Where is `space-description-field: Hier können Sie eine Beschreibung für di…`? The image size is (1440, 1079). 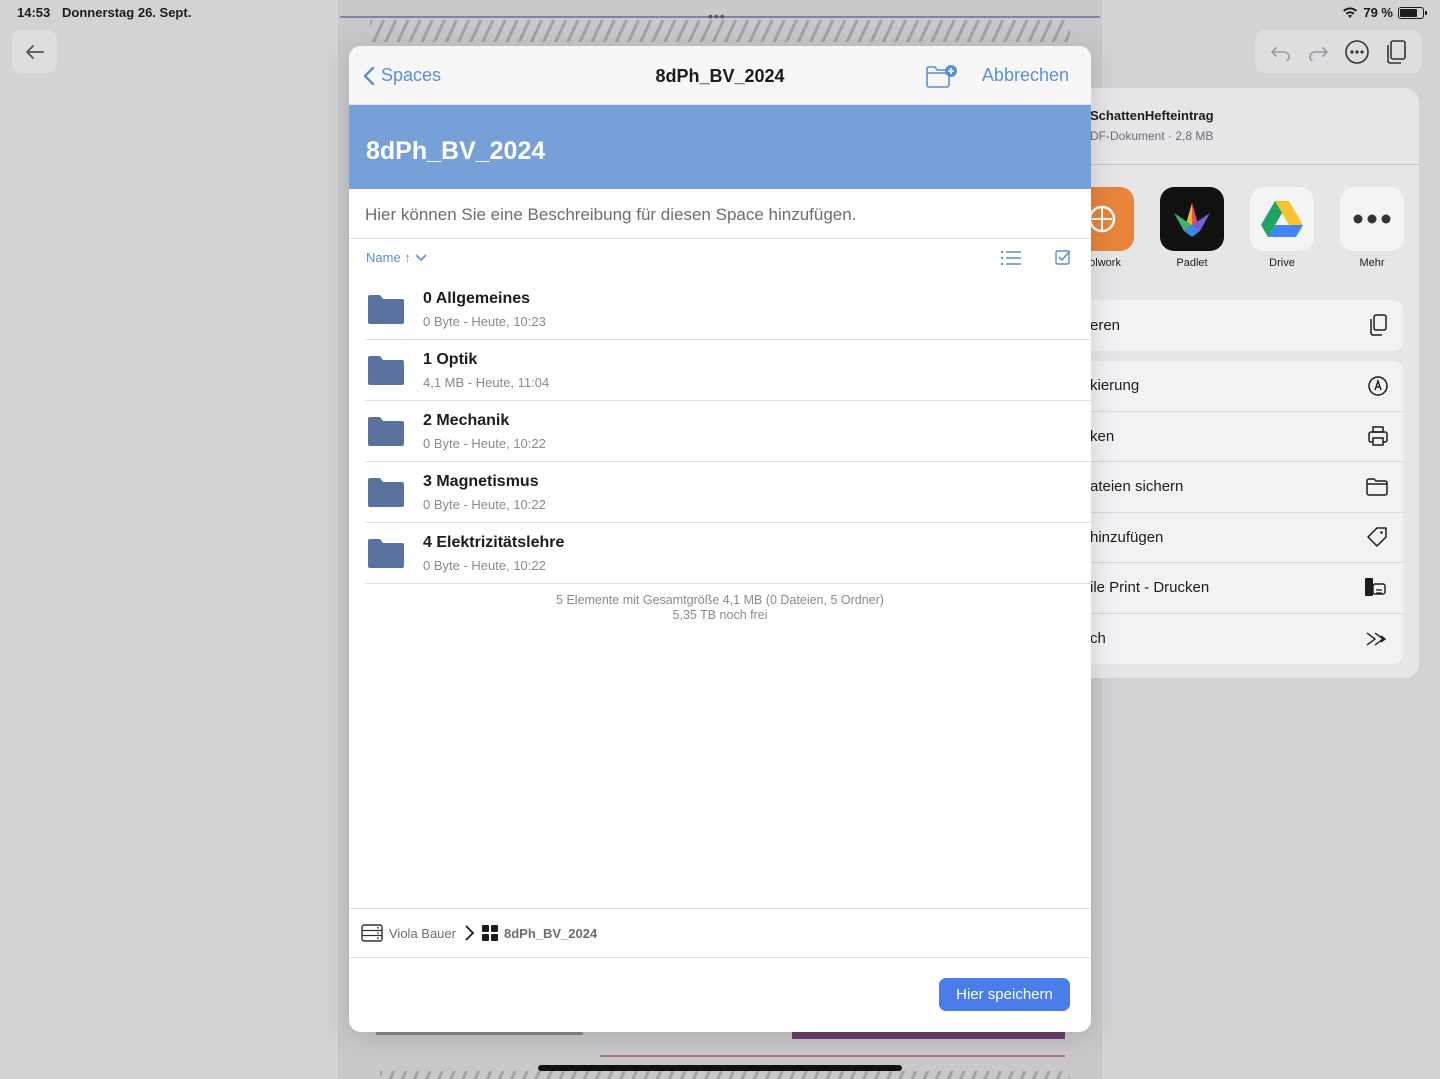 space-description-field: Hier können Sie eine Beschreibung für di… is located at coordinates (720, 214).